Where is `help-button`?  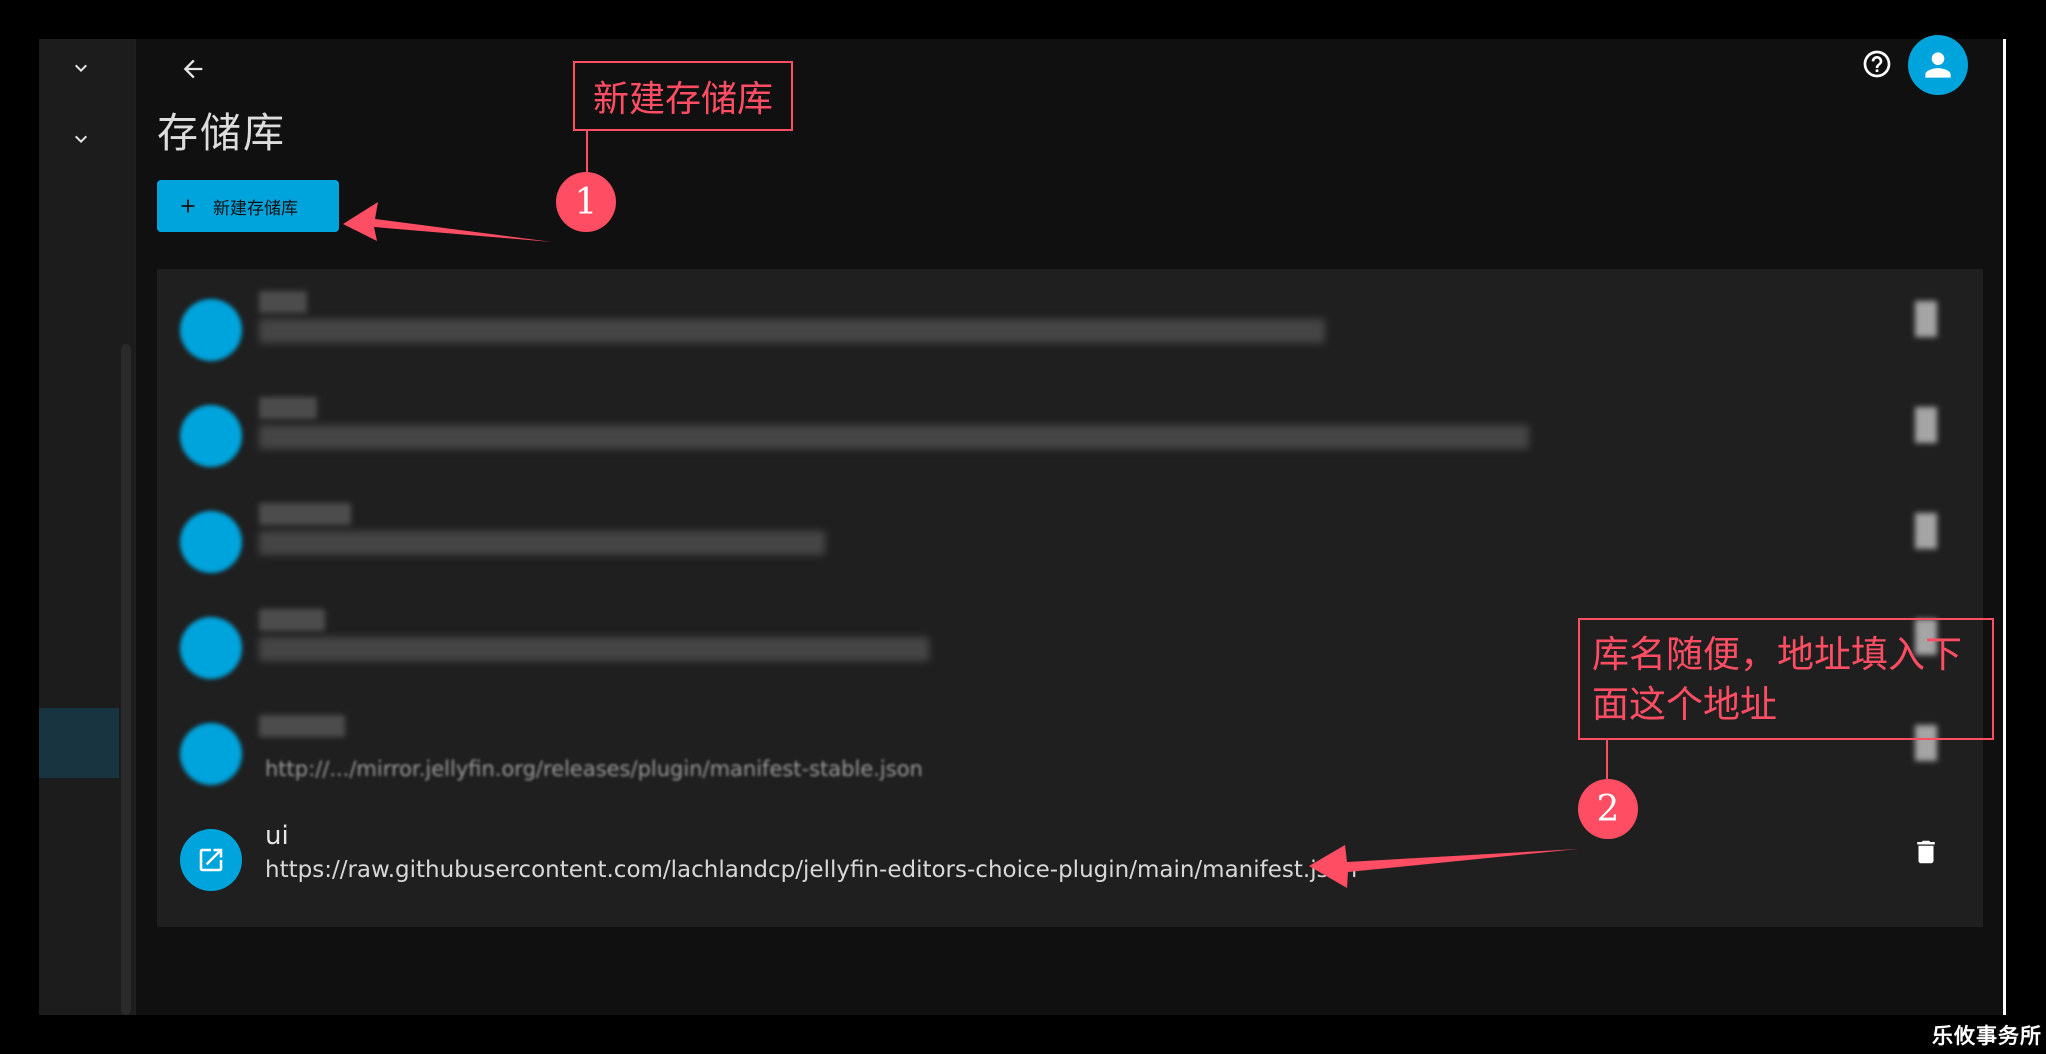
help-button is located at coordinates (1877, 64).